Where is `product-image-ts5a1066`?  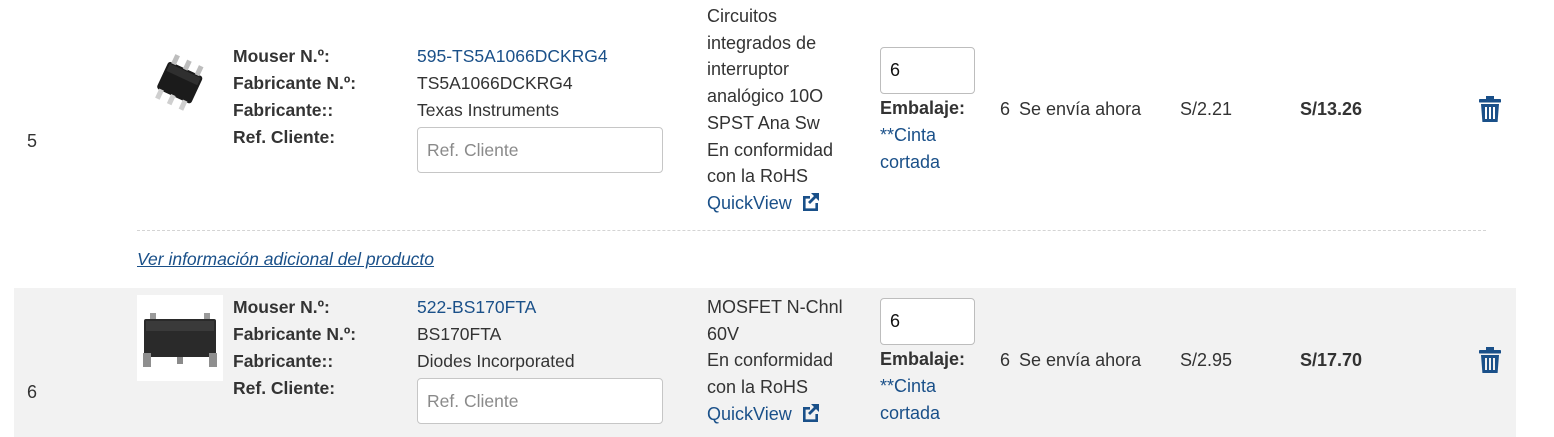 product-image-ts5a1066 is located at coordinates (179, 82).